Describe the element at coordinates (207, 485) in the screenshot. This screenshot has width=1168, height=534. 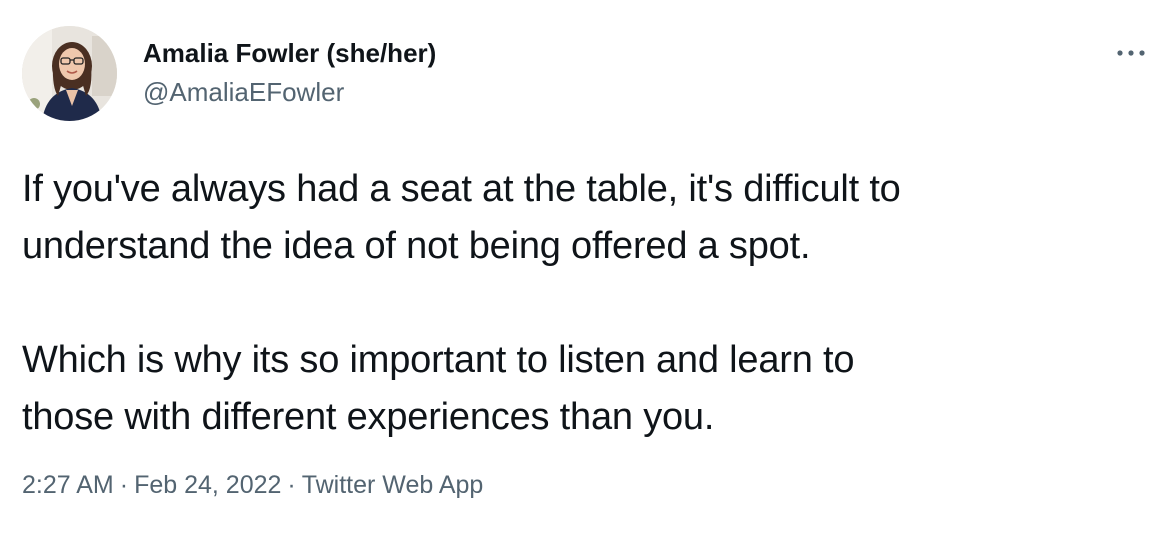
I see `tweet-date: Feb 24, 2022` at that location.